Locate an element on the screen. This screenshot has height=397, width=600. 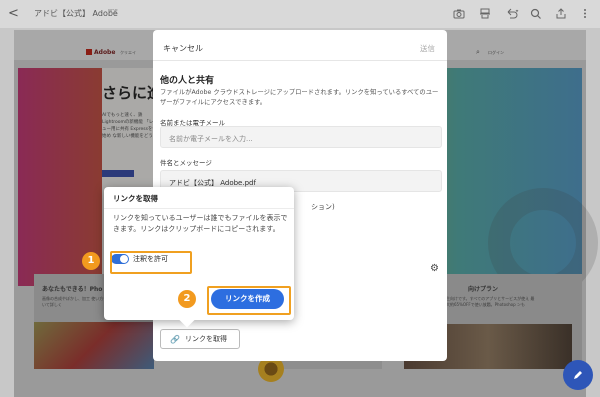
camera-icon is located at coordinates (459, 13).